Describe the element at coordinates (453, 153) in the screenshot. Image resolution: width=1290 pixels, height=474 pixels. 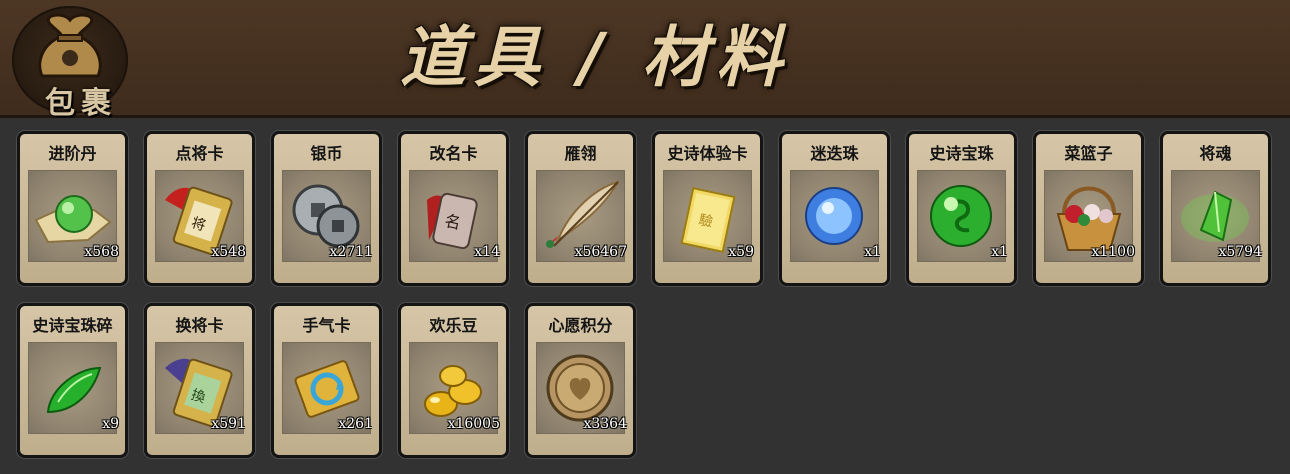
I see `item-name: 改名卡` at that location.